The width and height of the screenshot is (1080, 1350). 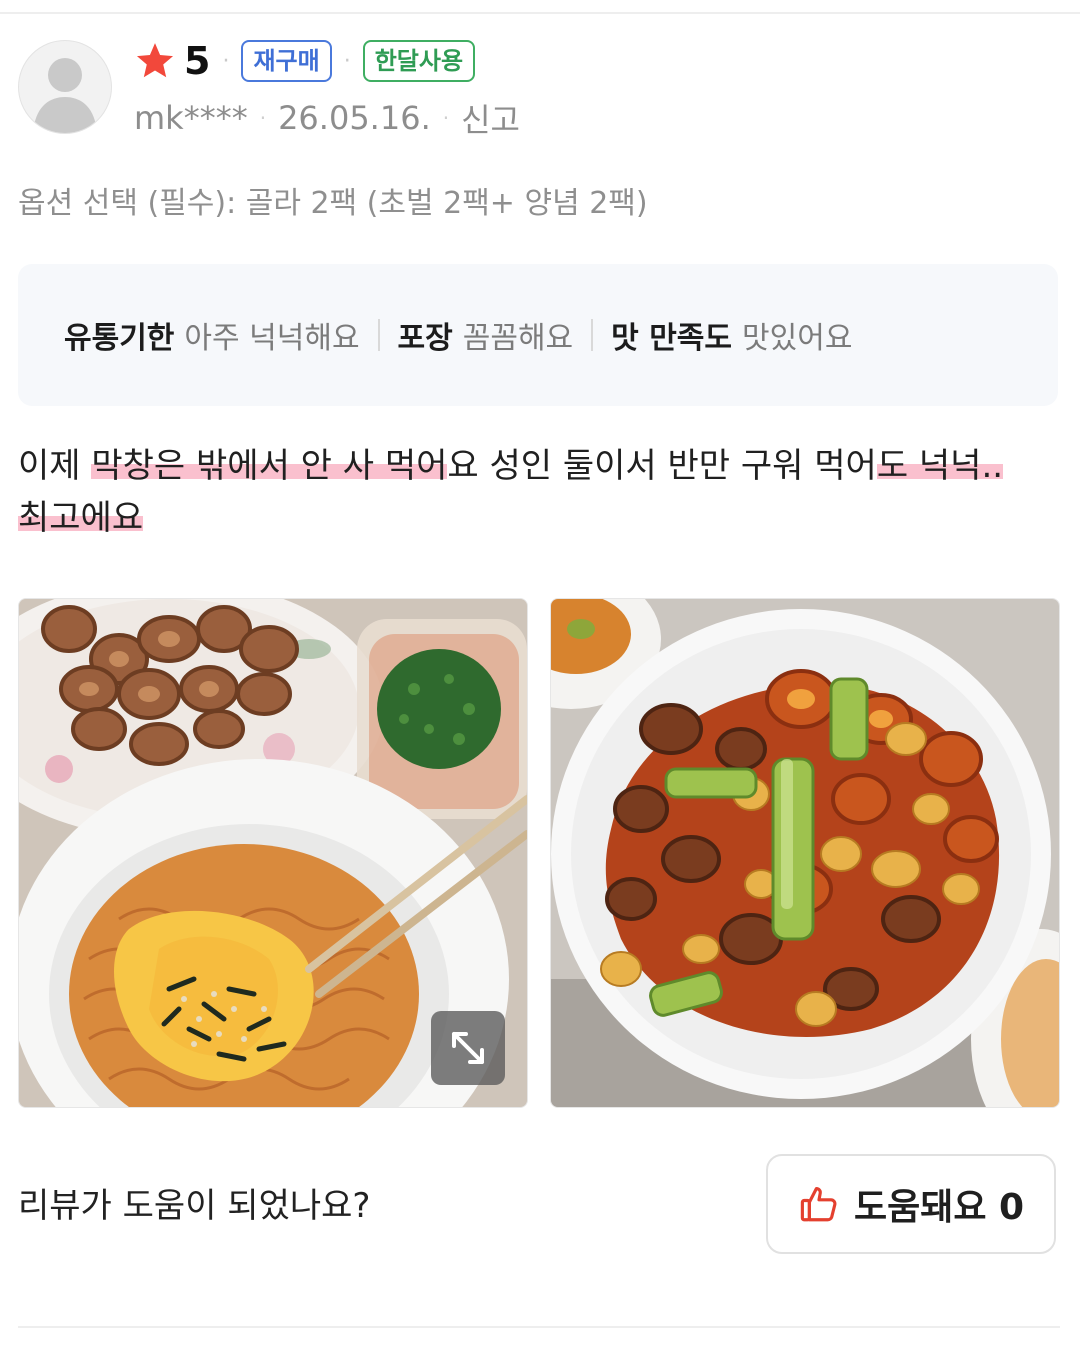 What do you see at coordinates (818, 1204) in the screenshot?
I see `thumbs-up-icon` at bounding box center [818, 1204].